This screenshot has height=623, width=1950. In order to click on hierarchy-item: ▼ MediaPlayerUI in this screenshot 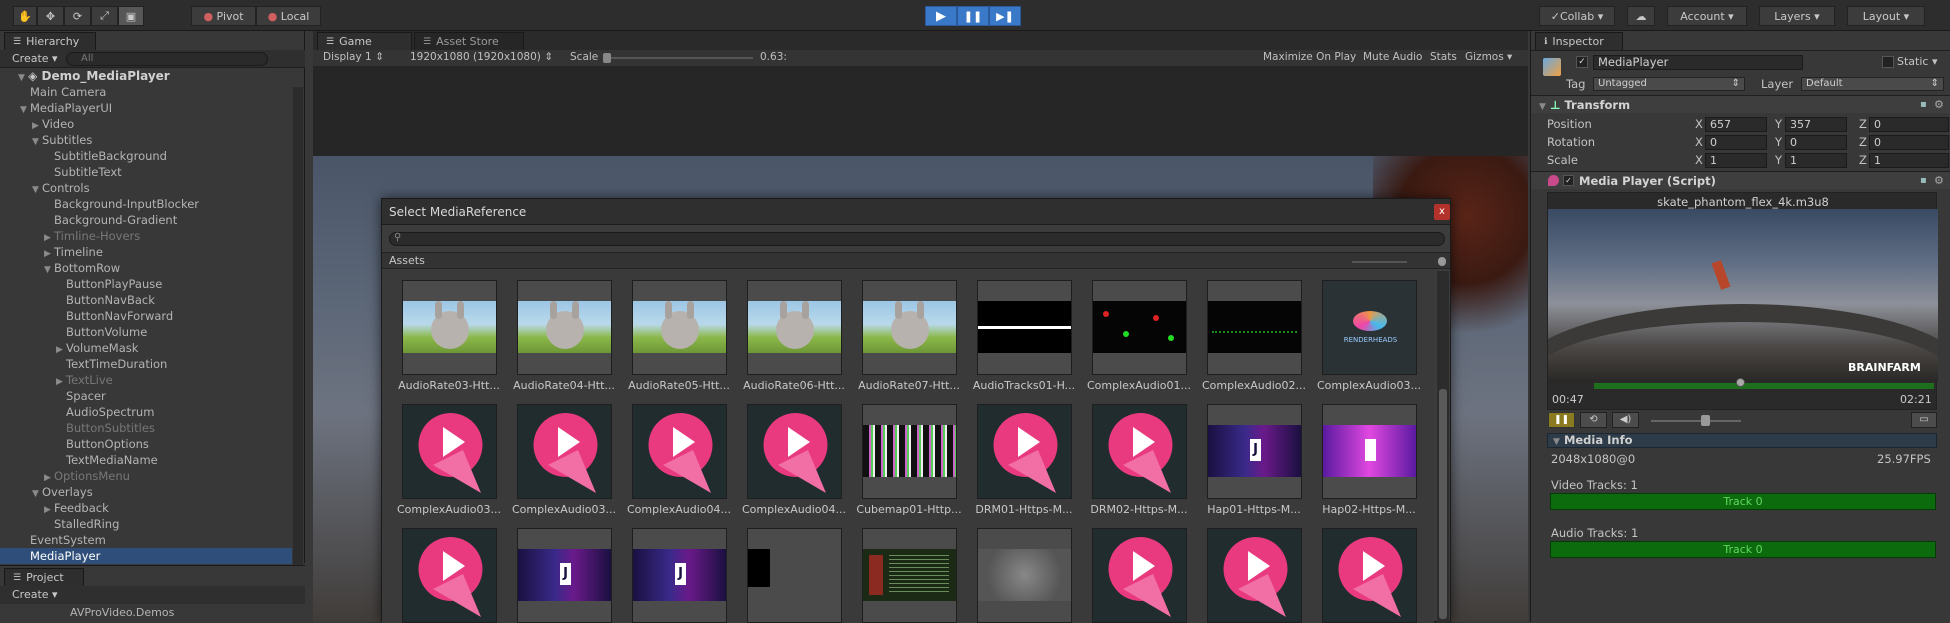, I will do `click(56, 108)`.